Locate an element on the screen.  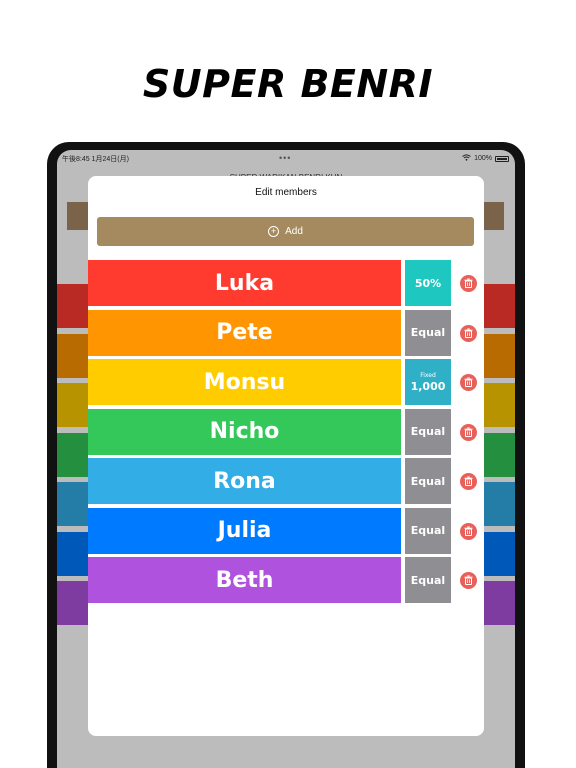
member-row: Nicho Equal is located at coordinates (286, 431).